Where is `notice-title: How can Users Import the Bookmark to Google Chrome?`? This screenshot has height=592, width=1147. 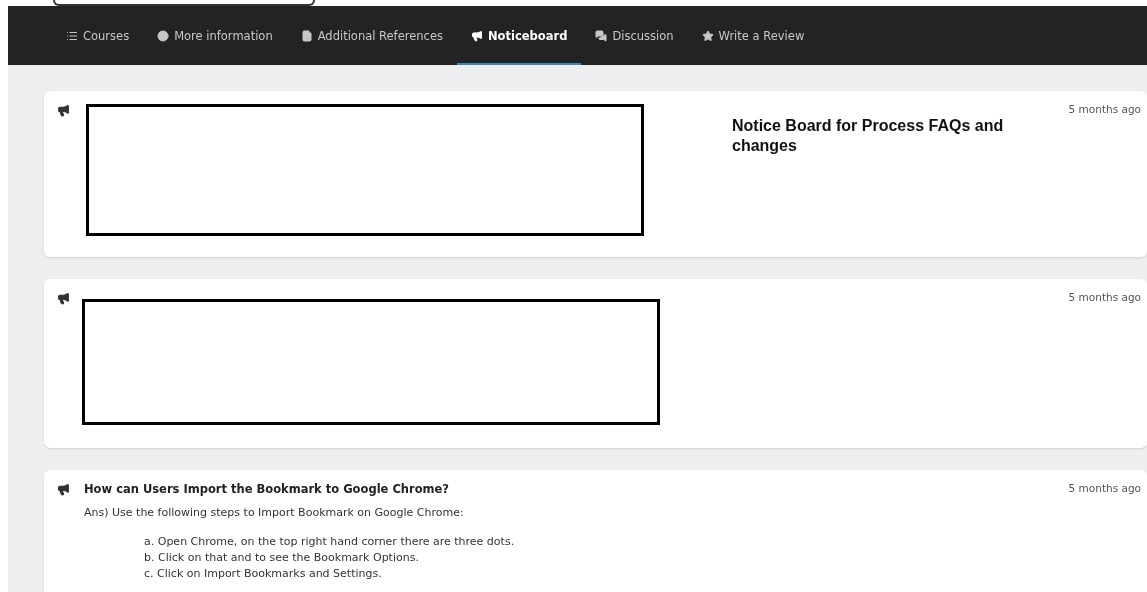
notice-title: How can Users Import the Bookmark to Google Chrome? is located at coordinates (267, 489).